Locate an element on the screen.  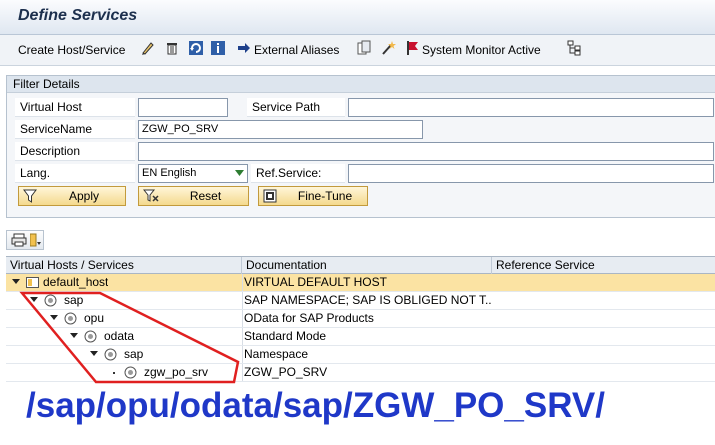
documentation-text: OData for SAP Products is located at coordinates (309, 318).